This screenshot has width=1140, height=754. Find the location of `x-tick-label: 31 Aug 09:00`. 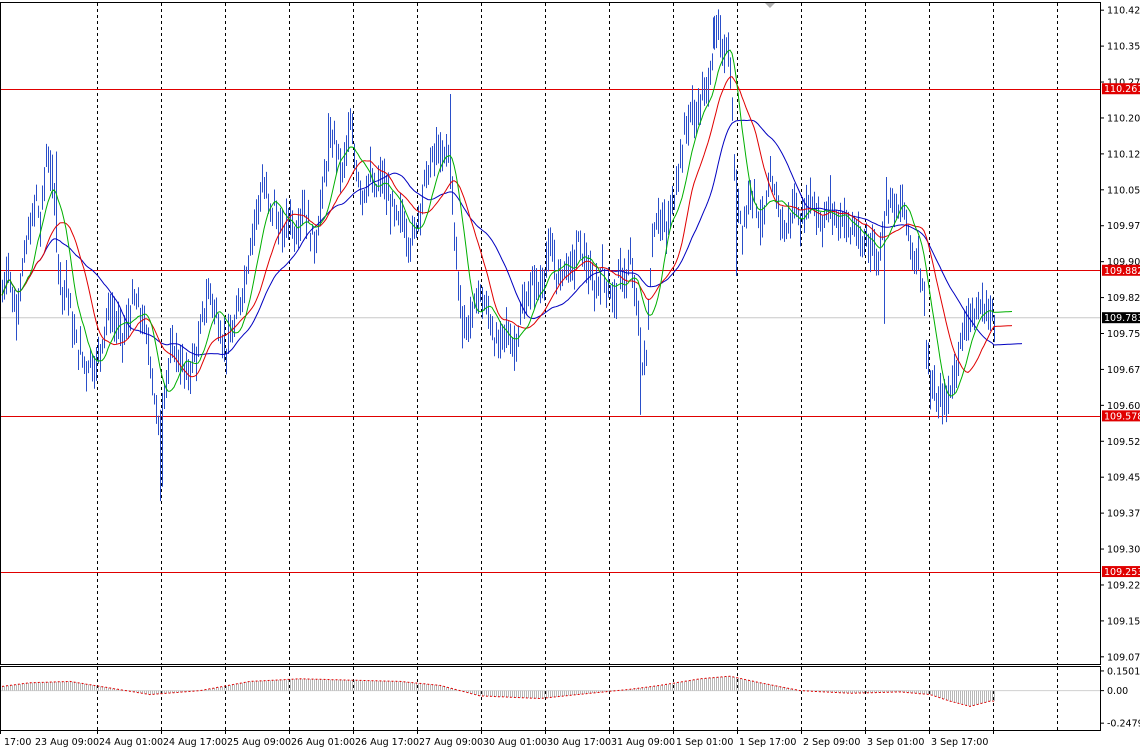

x-tick-label: 31 Aug 09:00 is located at coordinates (643, 742).